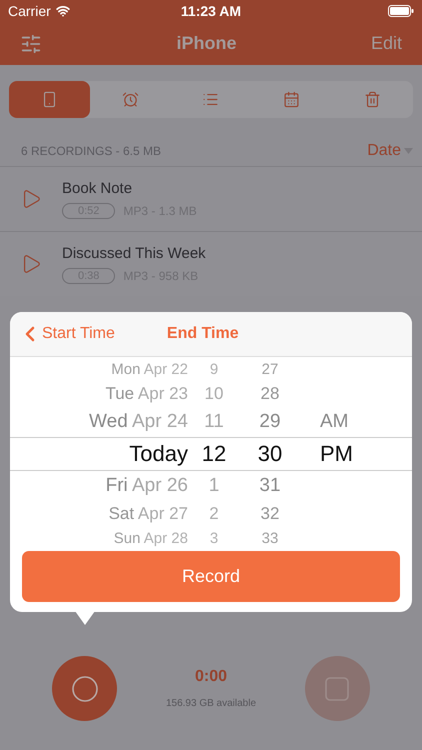  Describe the element at coordinates (386, 43) in the screenshot. I see `edit-button: Edit` at that location.